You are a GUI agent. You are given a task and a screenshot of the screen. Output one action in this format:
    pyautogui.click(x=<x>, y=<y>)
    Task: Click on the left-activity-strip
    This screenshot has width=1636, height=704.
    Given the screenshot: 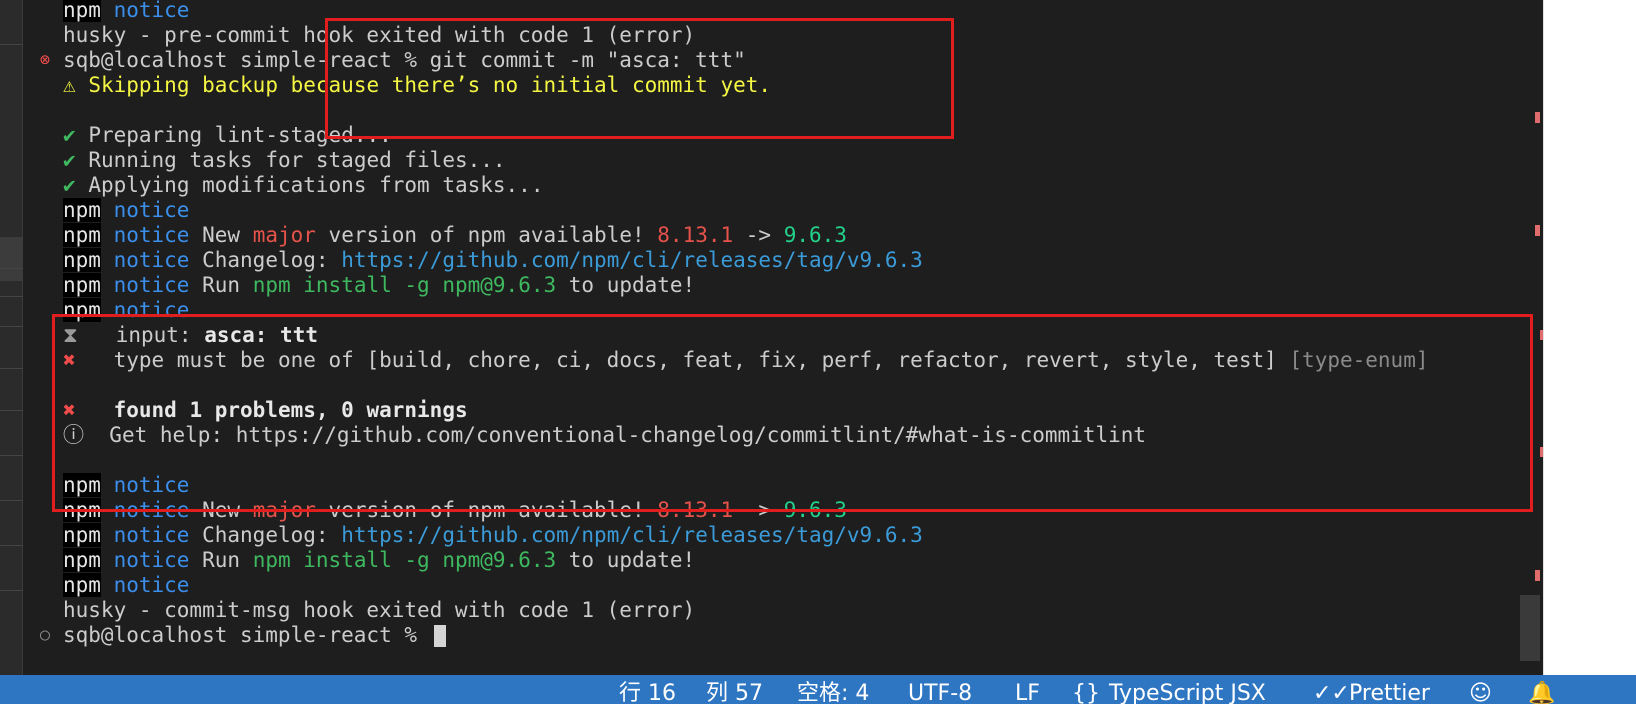 What is the action you would take?
    pyautogui.click(x=11, y=337)
    